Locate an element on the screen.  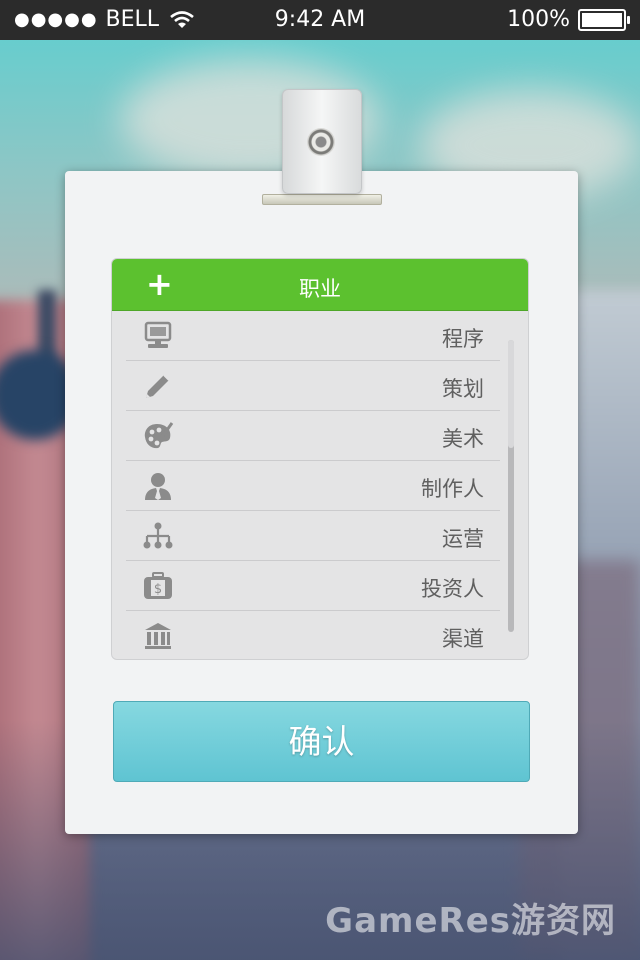
list-item-label: 程序 is located at coordinates (463, 339).